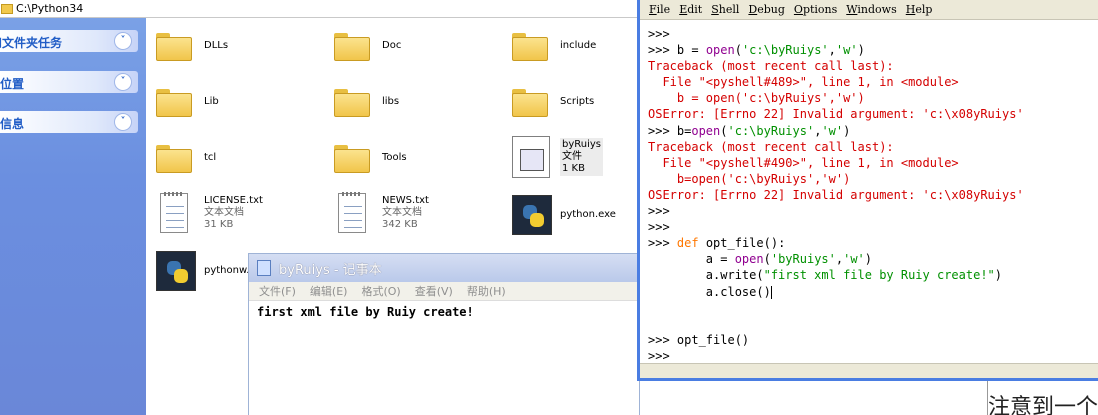 This screenshot has height=415, width=1098. Describe the element at coordinates (815, 9) in the screenshot. I see `menu-options: Options` at that location.